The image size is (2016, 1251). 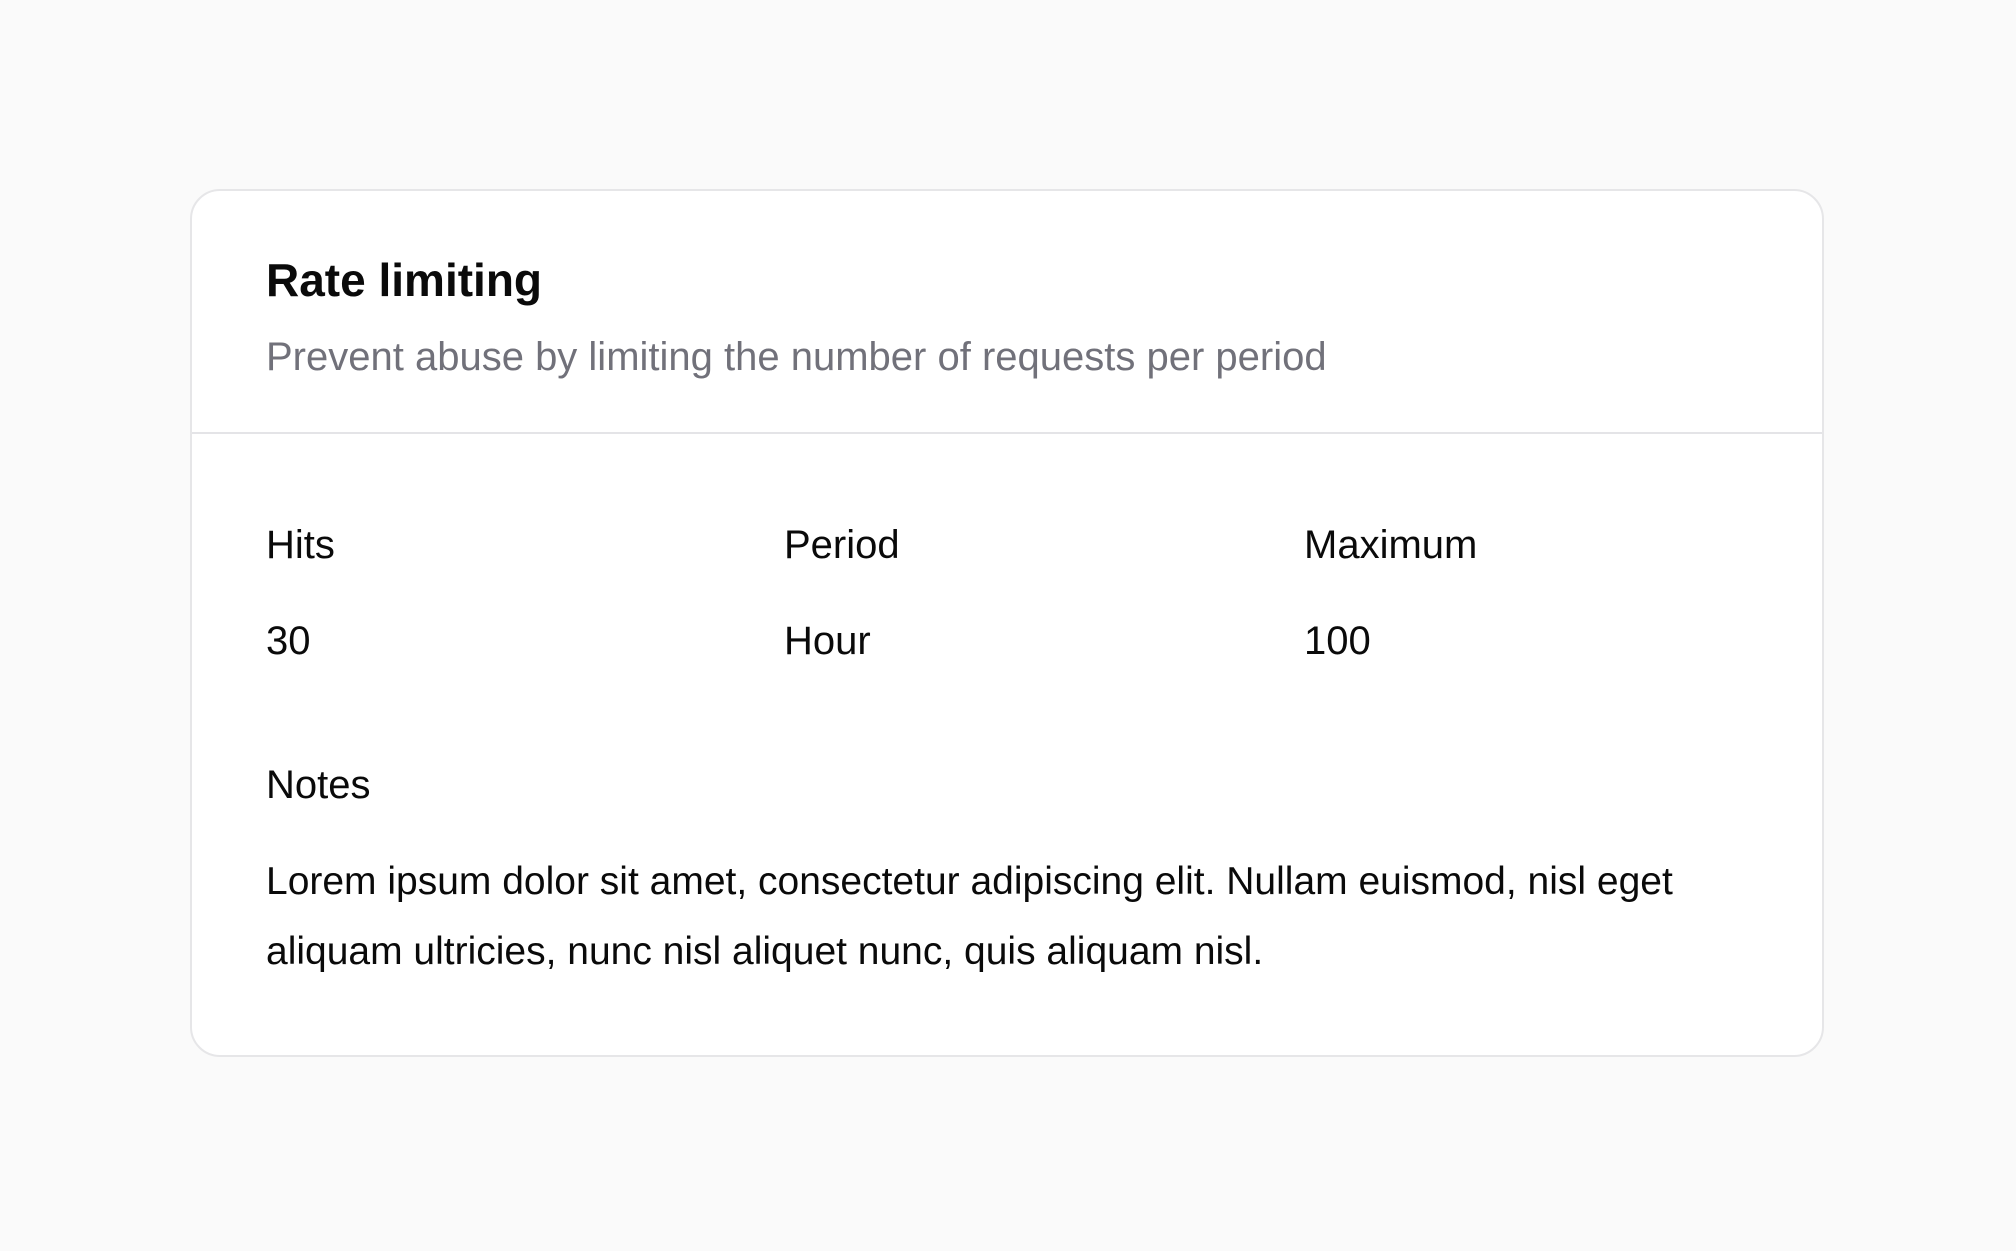 What do you see at coordinates (1391, 545) in the screenshot?
I see `maximum-label: Maximum` at bounding box center [1391, 545].